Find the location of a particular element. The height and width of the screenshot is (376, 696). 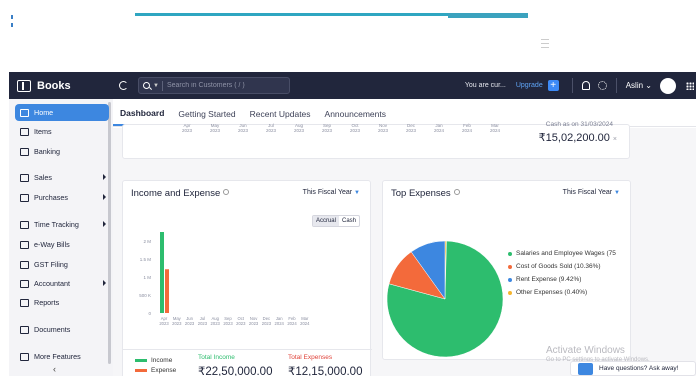

watermark-title: Activate Windows is located at coordinates (585, 350).